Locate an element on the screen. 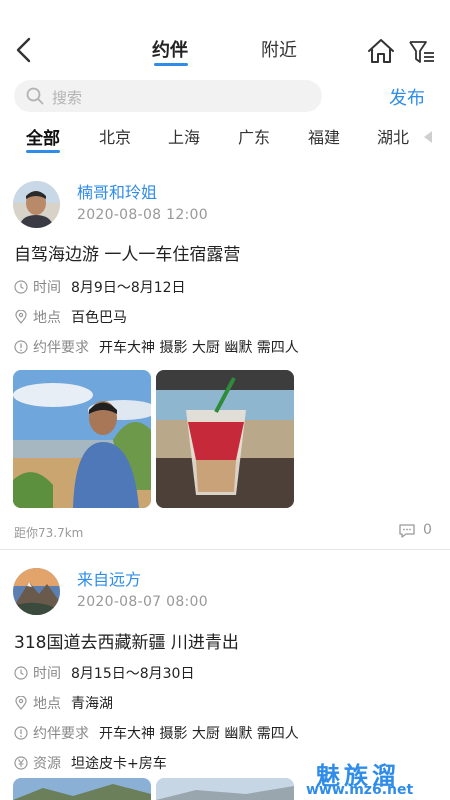 The image size is (450, 800). post-username: 楠哥和玲姐 is located at coordinates (117, 191).